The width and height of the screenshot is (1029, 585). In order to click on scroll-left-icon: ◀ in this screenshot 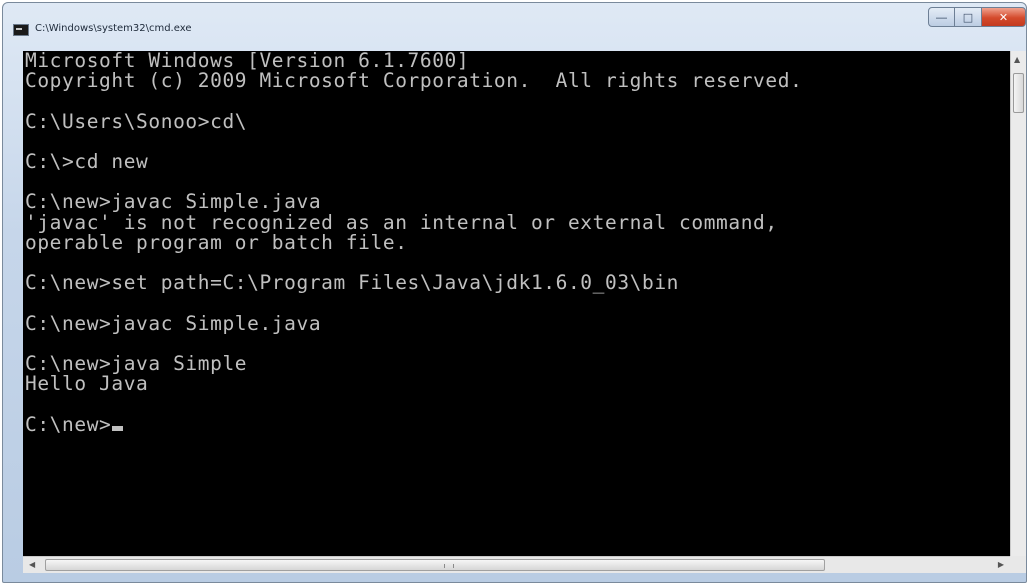, I will do `click(32, 564)`.